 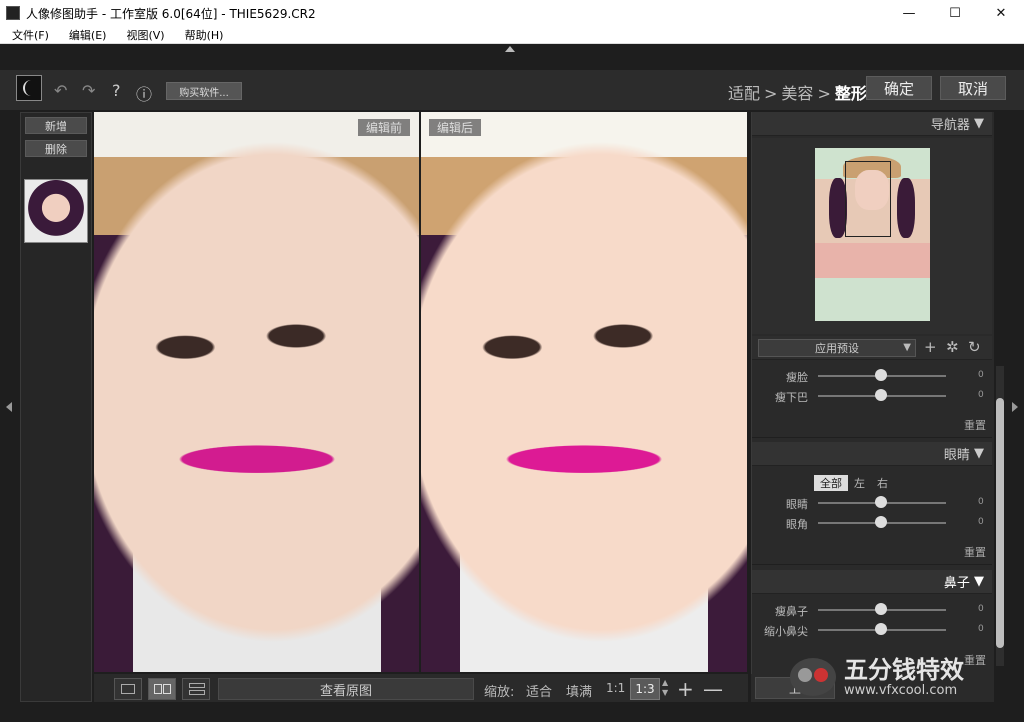 I want to click on zoom-ratio-input: 1:3, so click(x=645, y=689).